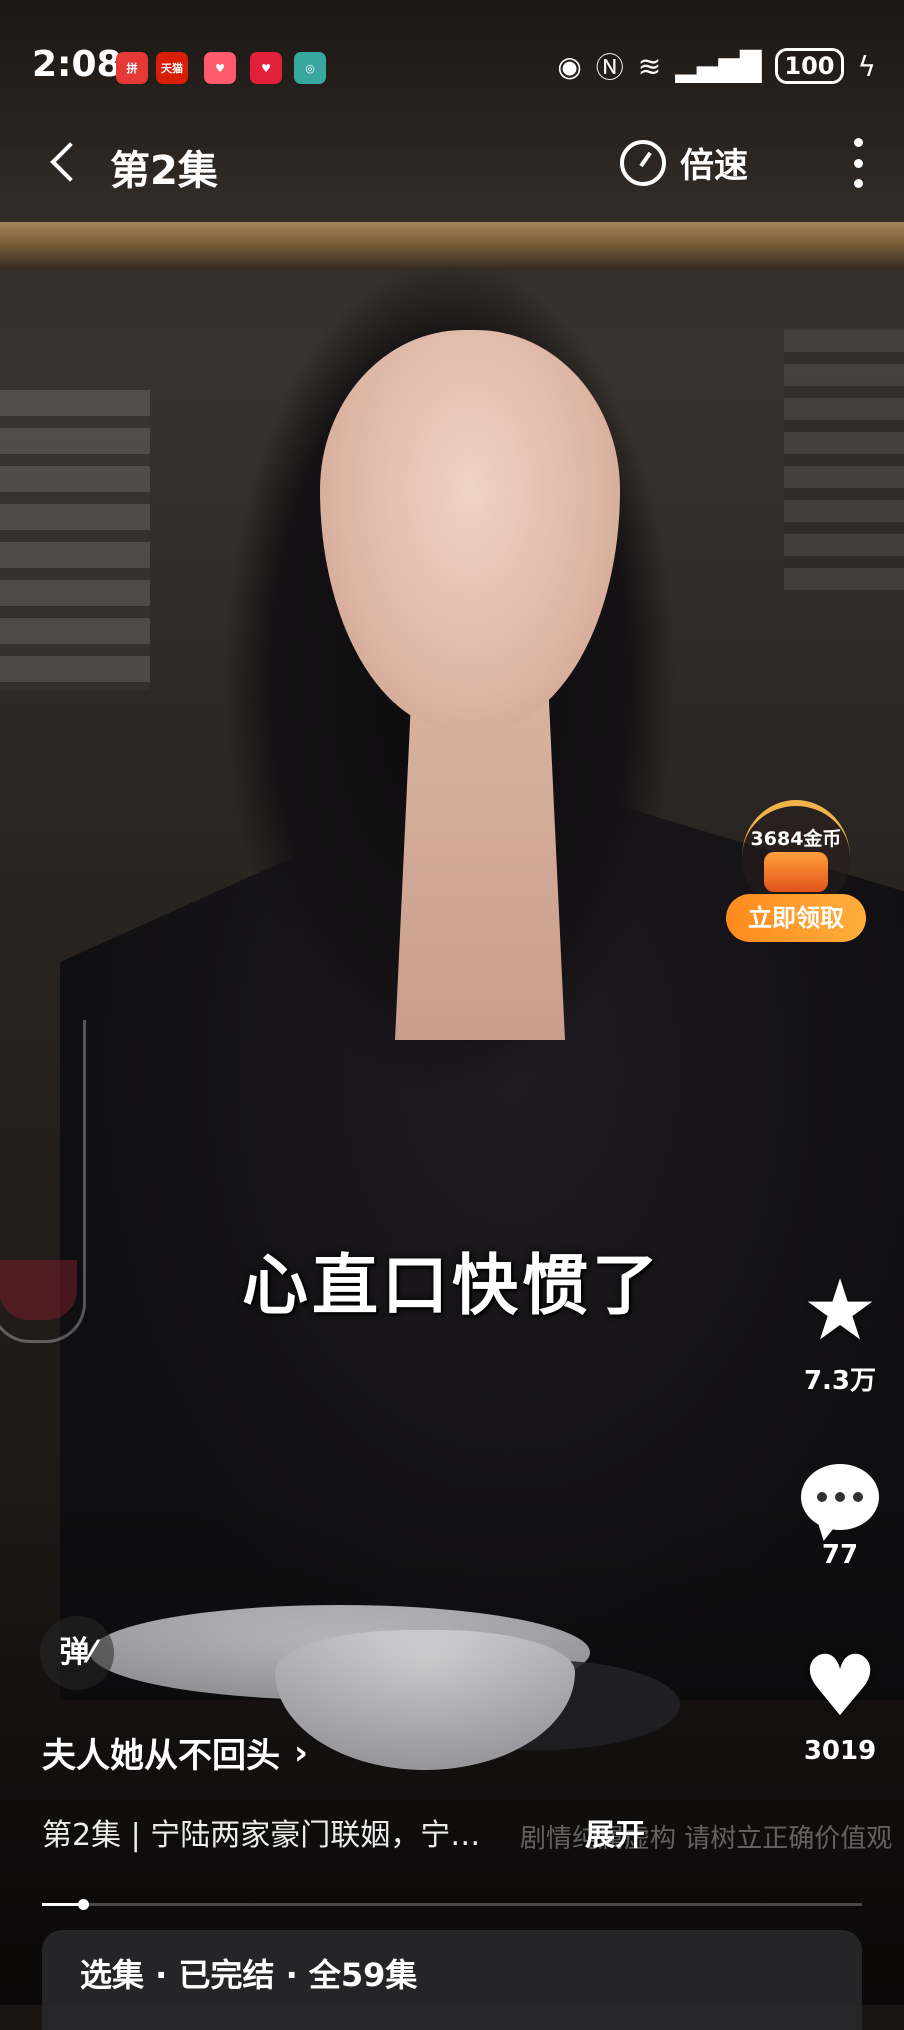  I want to click on episode-selector-bar: 选集 · 已完结 · 全59集, so click(452, 1980).